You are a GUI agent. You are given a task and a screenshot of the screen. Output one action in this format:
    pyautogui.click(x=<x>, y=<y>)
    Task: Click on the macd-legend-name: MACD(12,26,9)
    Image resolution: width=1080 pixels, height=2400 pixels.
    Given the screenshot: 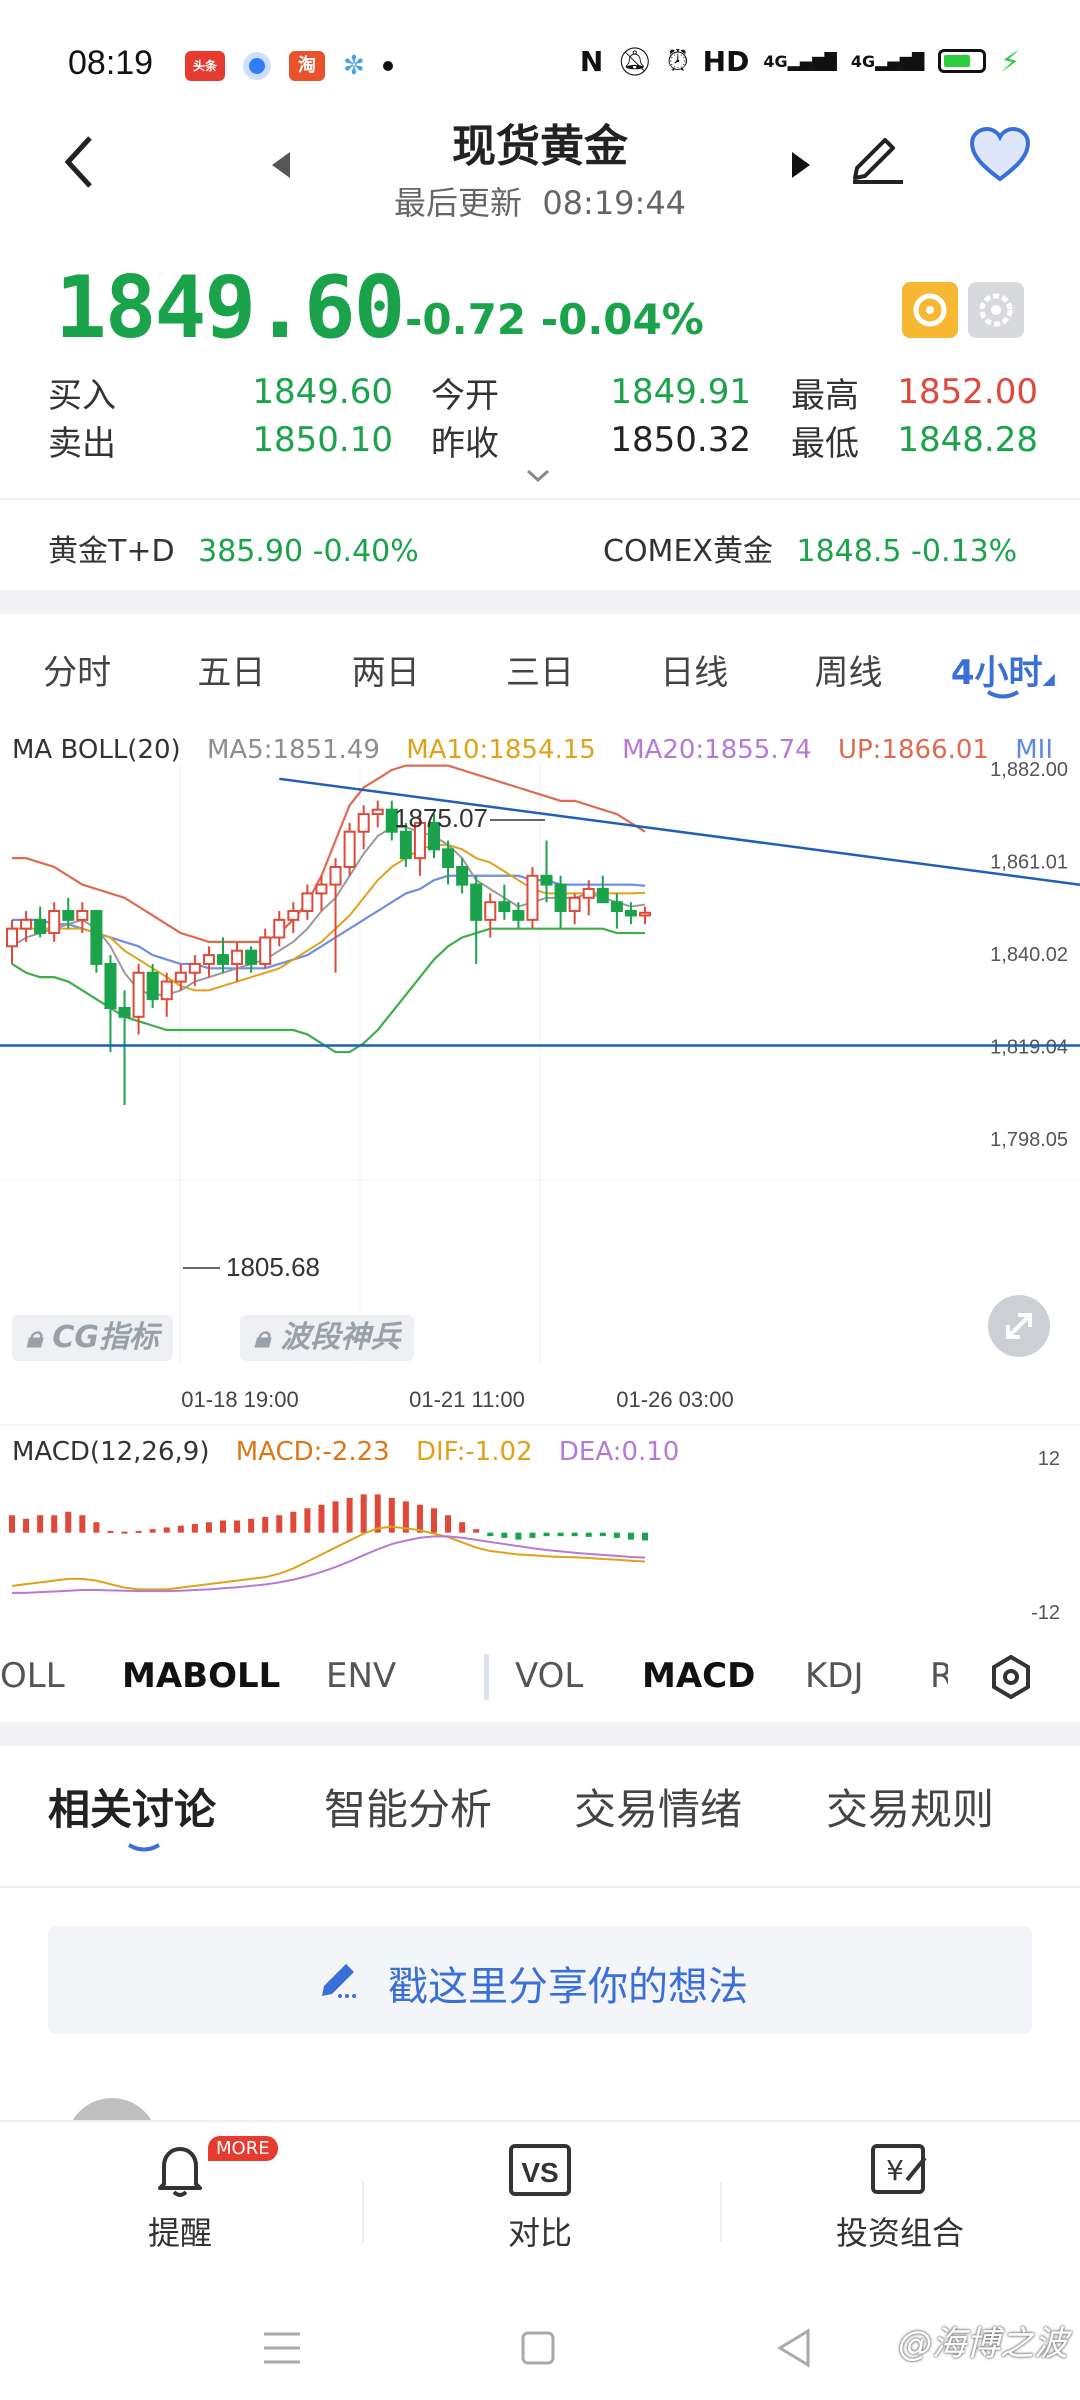 What is the action you would take?
    pyautogui.click(x=111, y=1452)
    